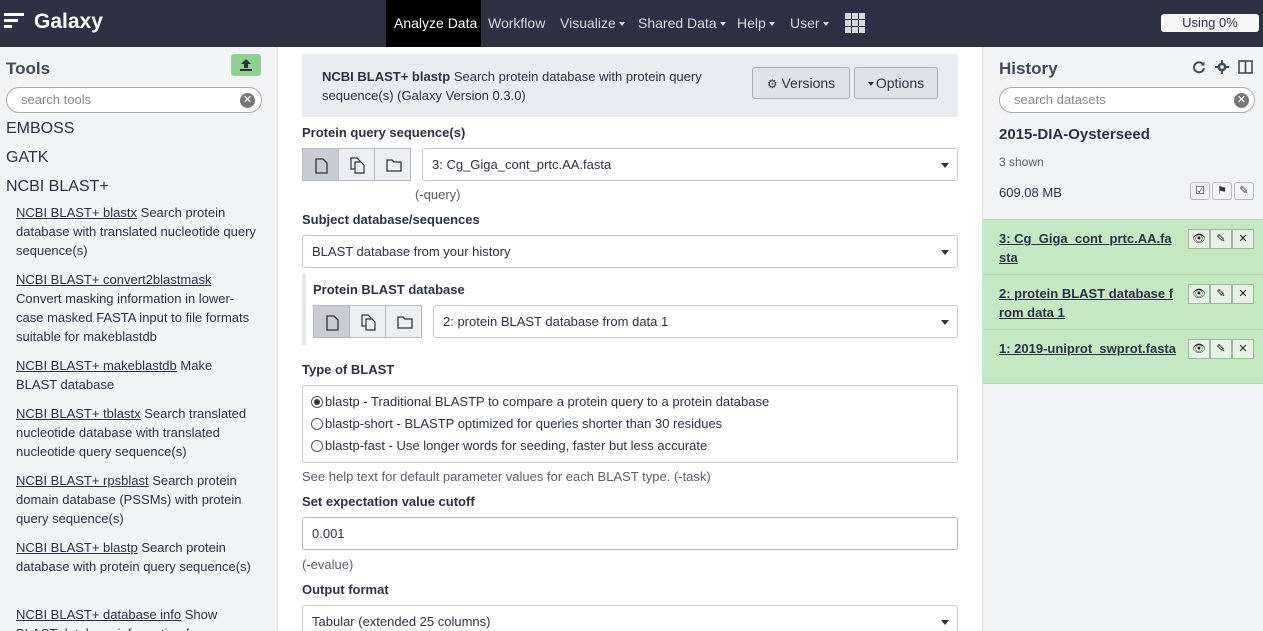 Image resolution: width=1263 pixels, height=631 pixels. I want to click on apps-grid-icon, so click(855, 23).